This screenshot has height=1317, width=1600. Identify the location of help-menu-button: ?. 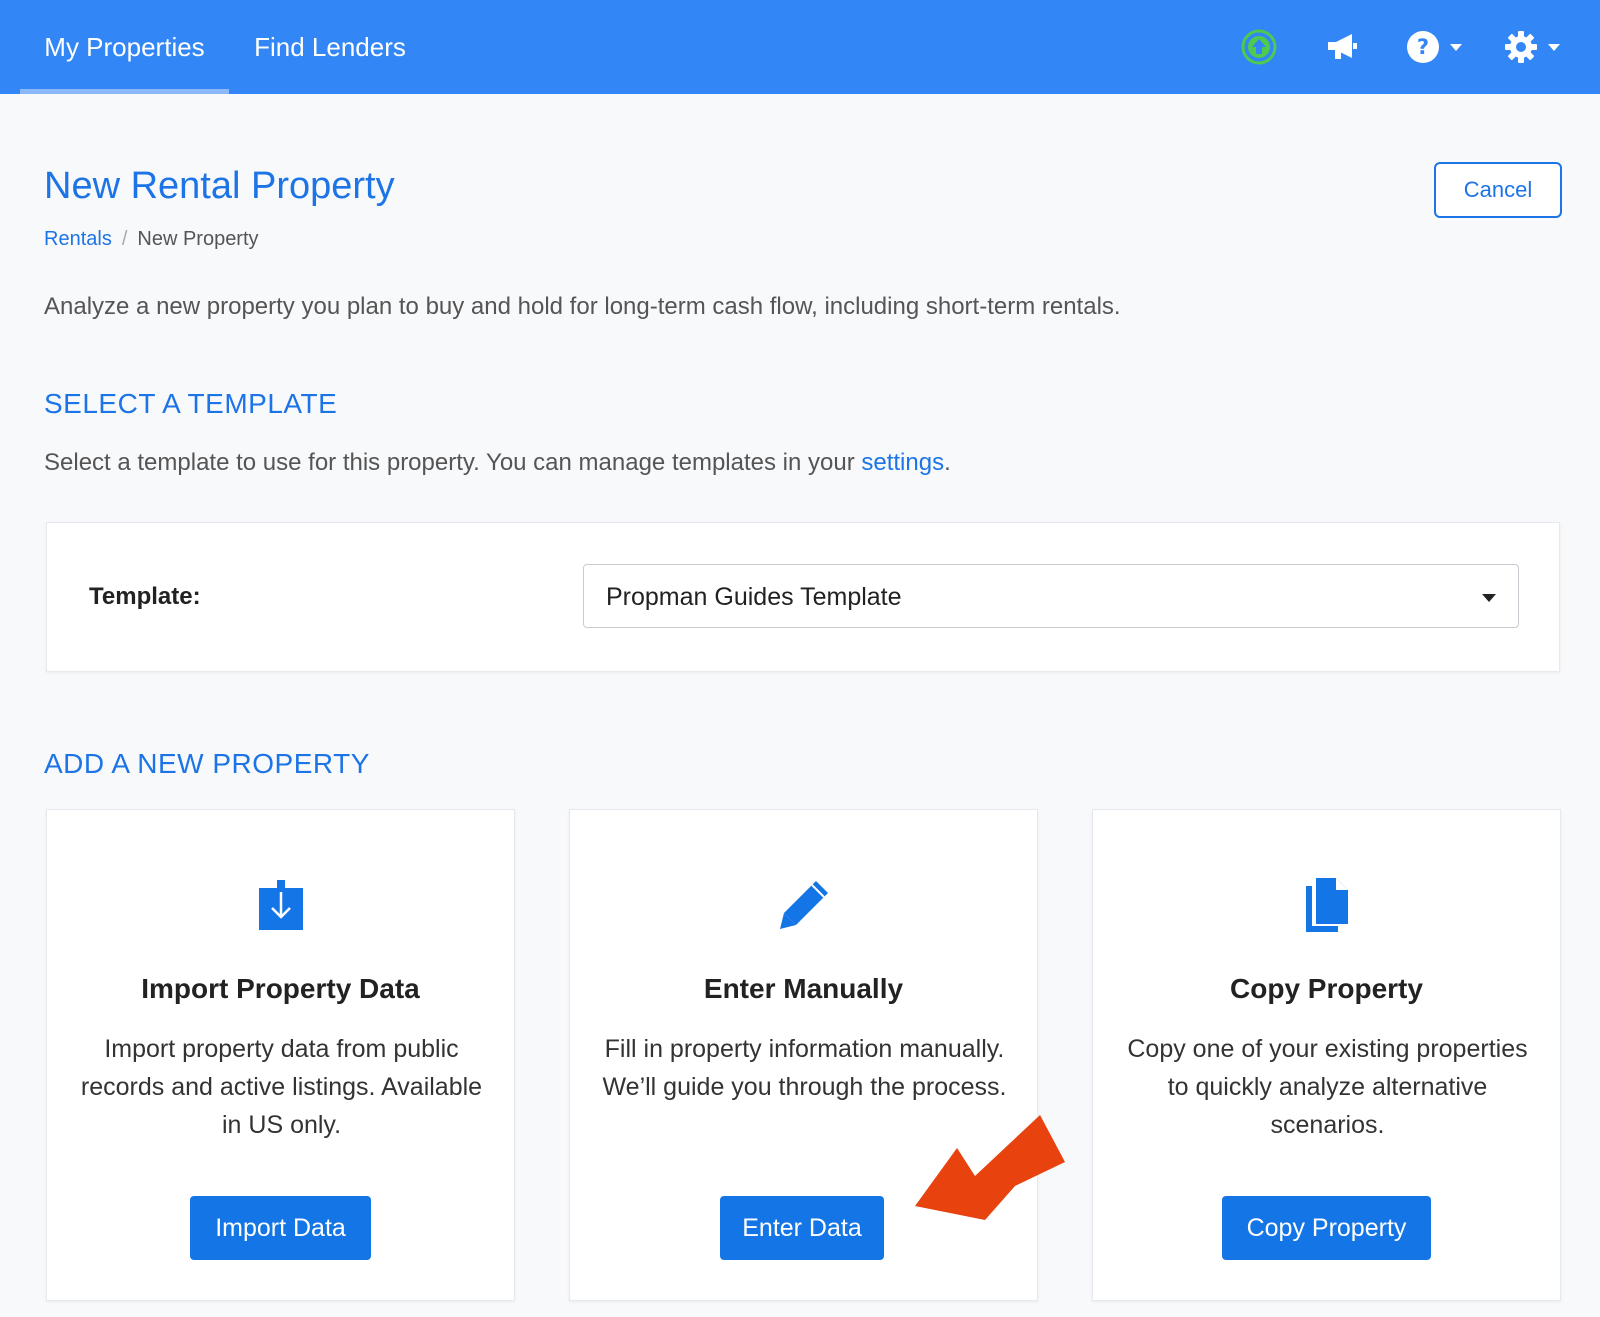
(1434, 47).